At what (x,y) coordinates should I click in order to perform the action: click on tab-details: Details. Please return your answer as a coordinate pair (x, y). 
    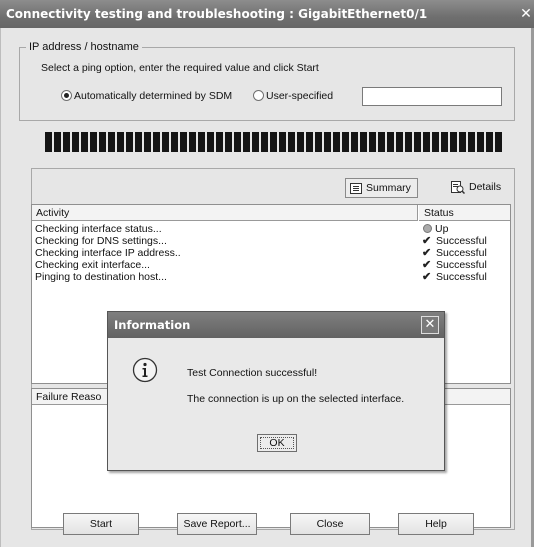
    Looking at the image, I should click on (477, 187).